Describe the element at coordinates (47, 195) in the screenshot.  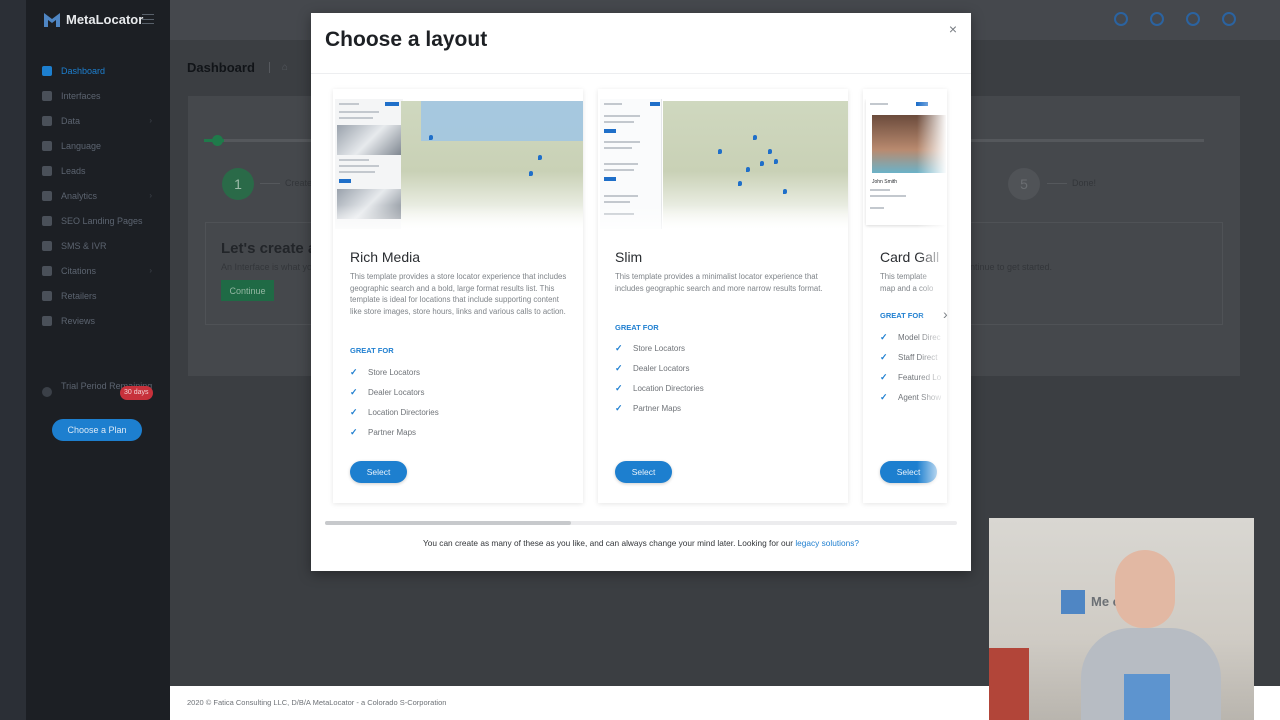
I see `chart-icon` at that location.